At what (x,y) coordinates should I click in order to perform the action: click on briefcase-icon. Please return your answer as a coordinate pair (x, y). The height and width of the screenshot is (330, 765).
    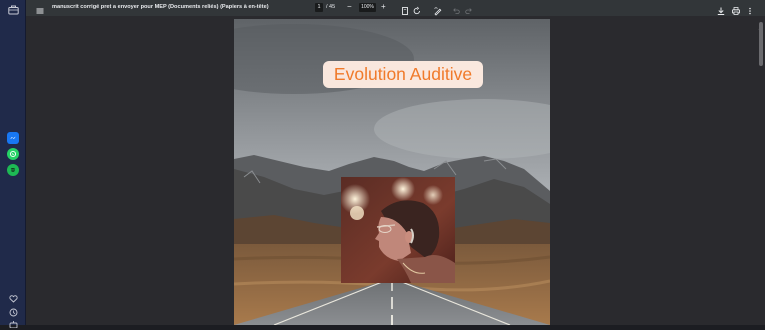
    Looking at the image, I should click on (13, 10).